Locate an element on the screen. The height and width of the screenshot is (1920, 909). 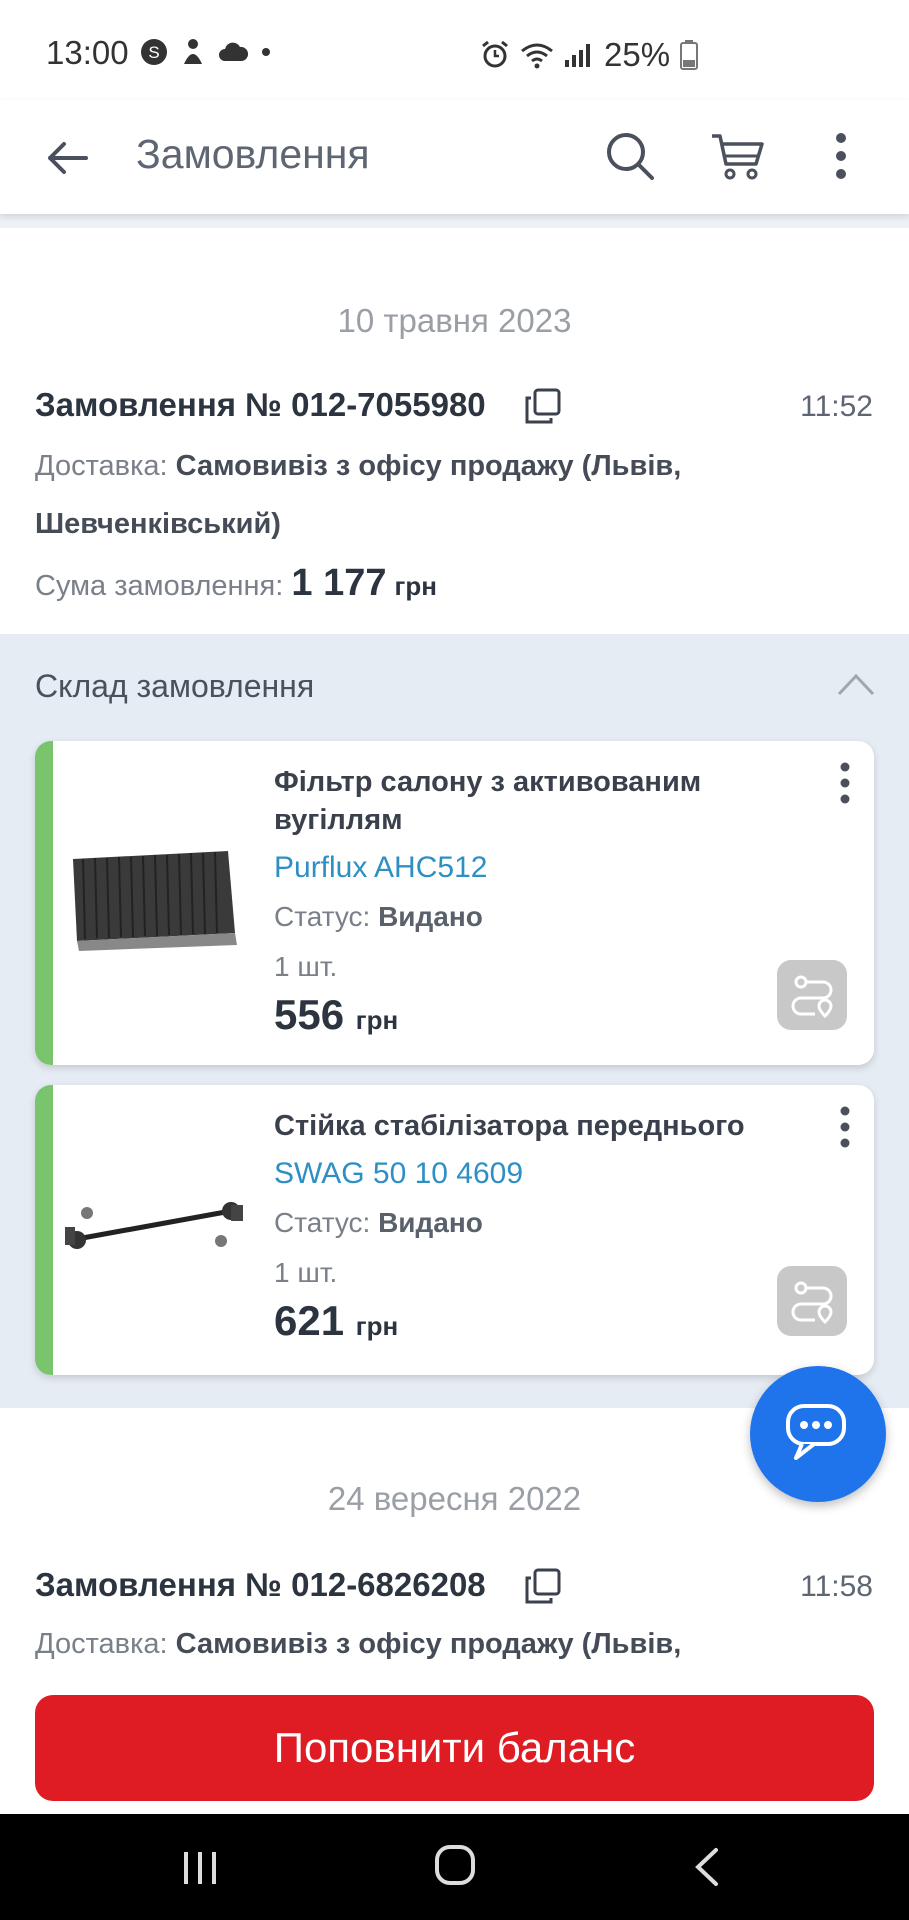
order-title: Замовлення № 012-7055980 is located at coordinates (260, 404).